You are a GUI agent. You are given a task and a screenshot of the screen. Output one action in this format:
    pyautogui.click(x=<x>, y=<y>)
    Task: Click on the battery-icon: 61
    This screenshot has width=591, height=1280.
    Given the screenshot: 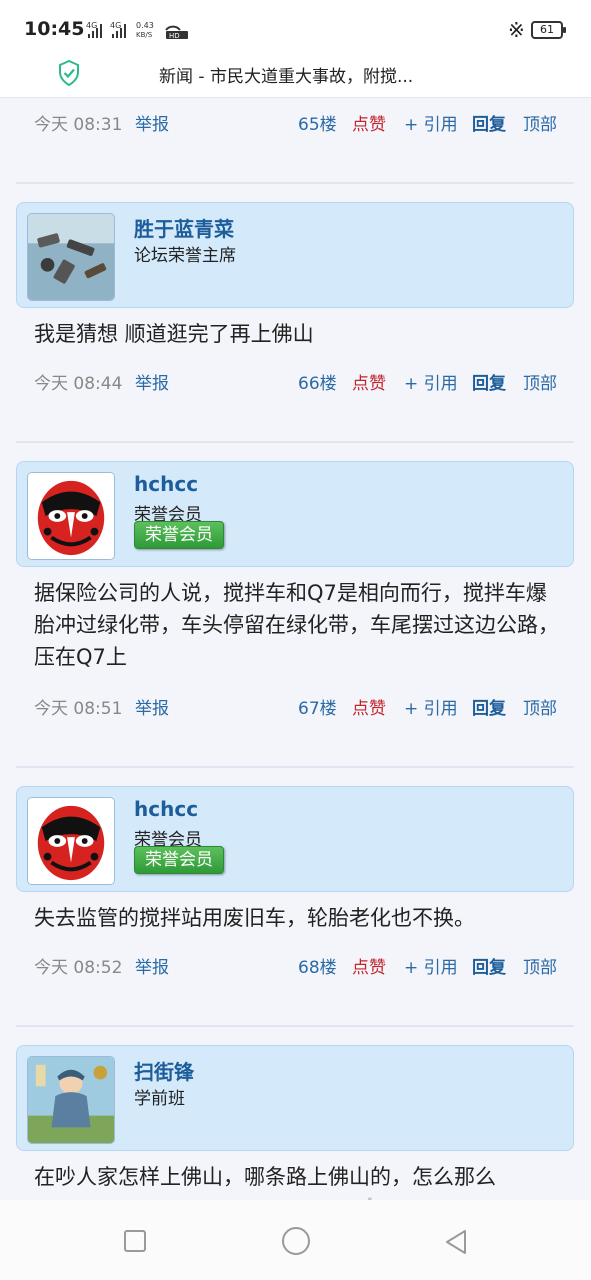 What is the action you would take?
    pyautogui.click(x=548, y=30)
    